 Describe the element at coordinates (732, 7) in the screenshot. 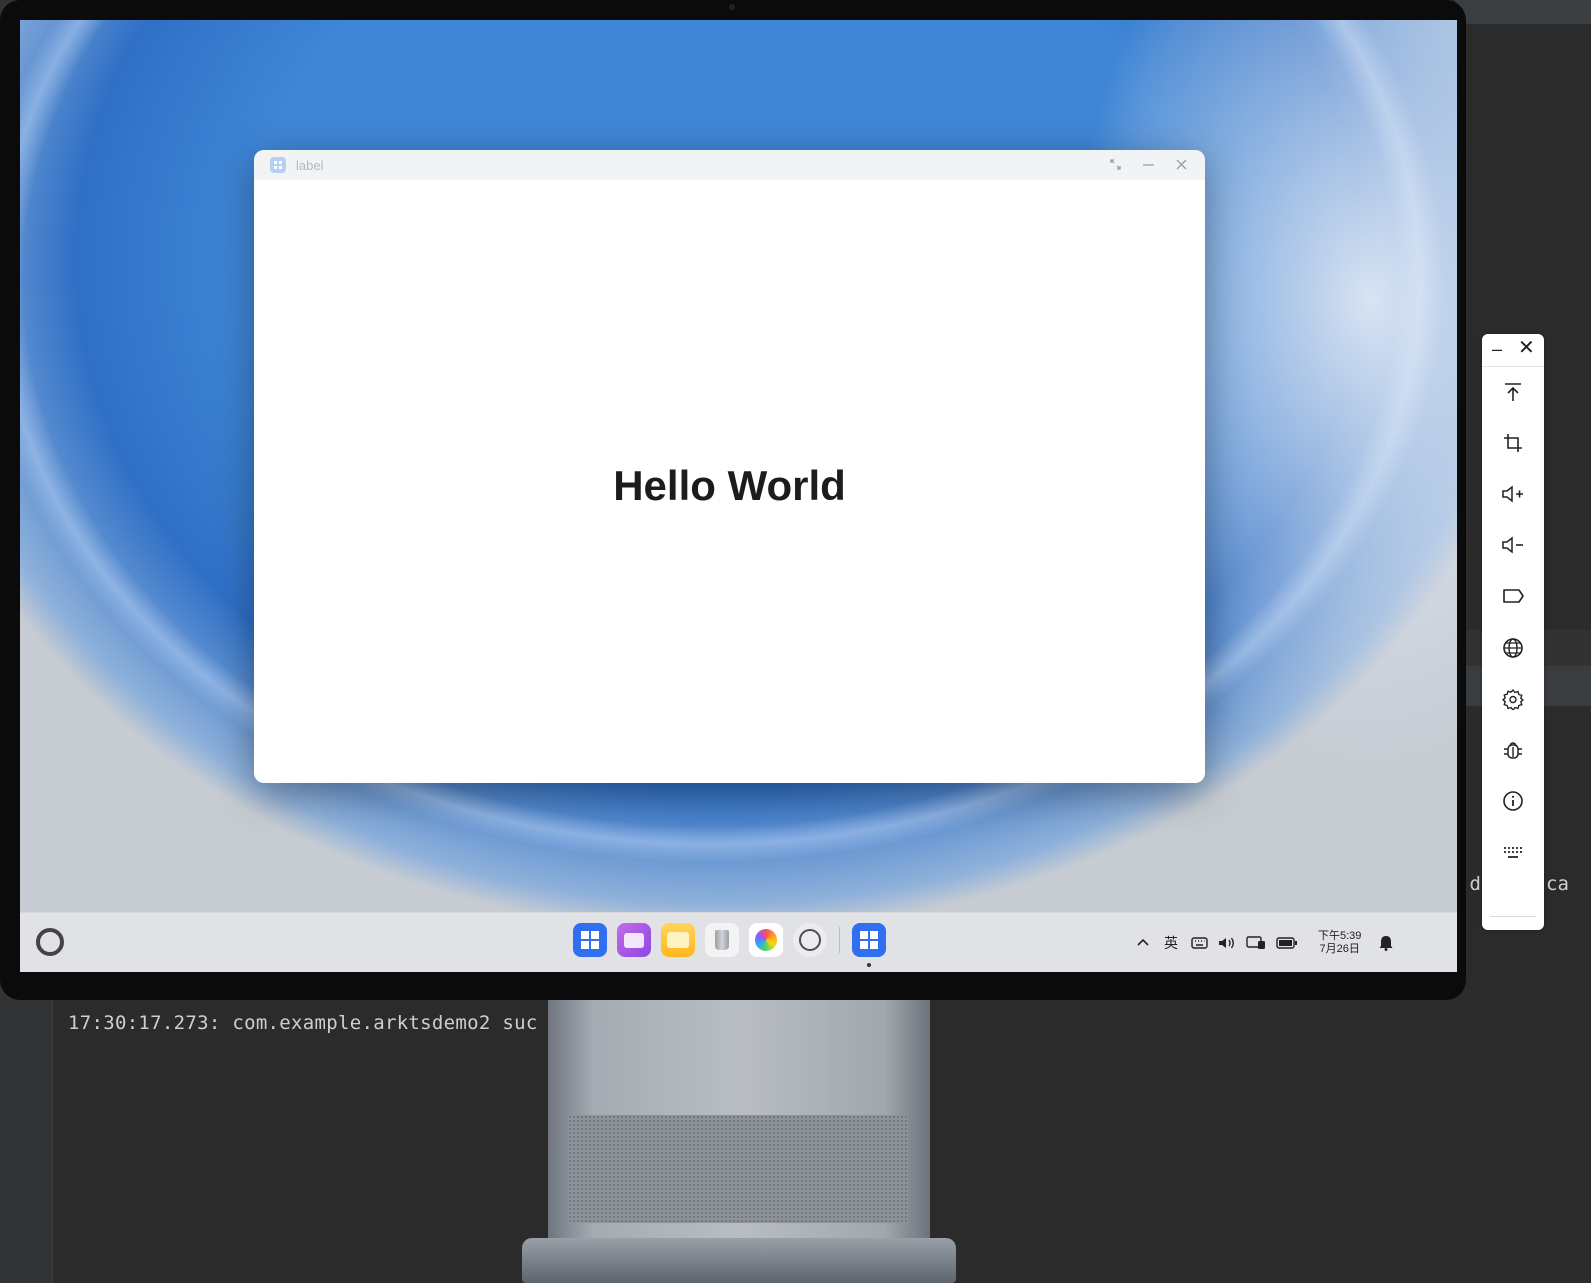

I see `camera` at that location.